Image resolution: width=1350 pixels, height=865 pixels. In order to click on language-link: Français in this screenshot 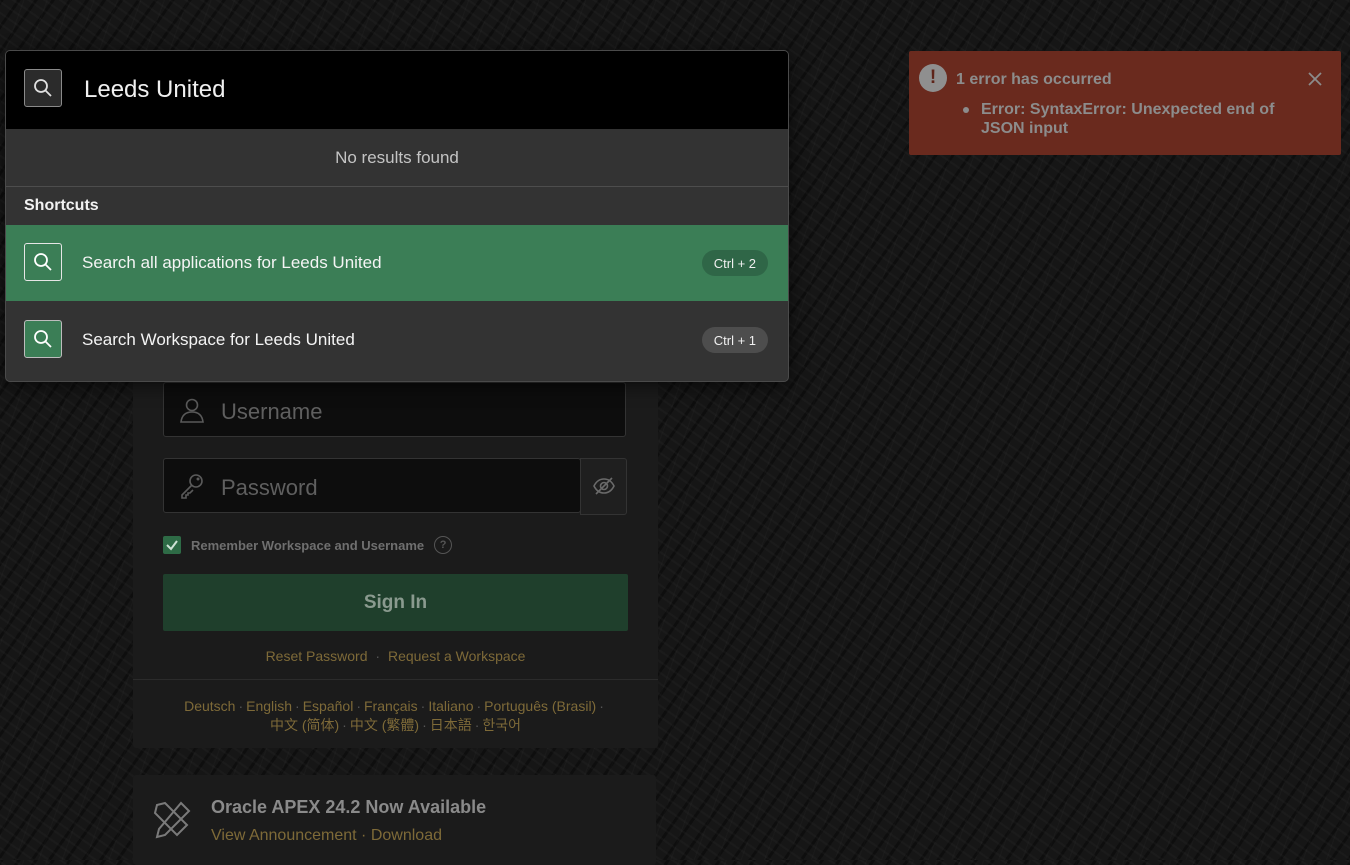, I will do `click(391, 706)`.